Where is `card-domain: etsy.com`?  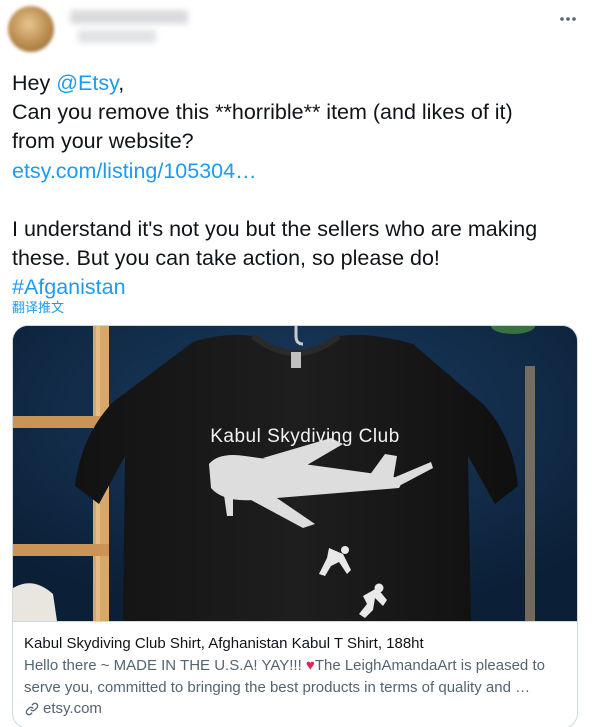 card-domain: etsy.com is located at coordinates (295, 709).